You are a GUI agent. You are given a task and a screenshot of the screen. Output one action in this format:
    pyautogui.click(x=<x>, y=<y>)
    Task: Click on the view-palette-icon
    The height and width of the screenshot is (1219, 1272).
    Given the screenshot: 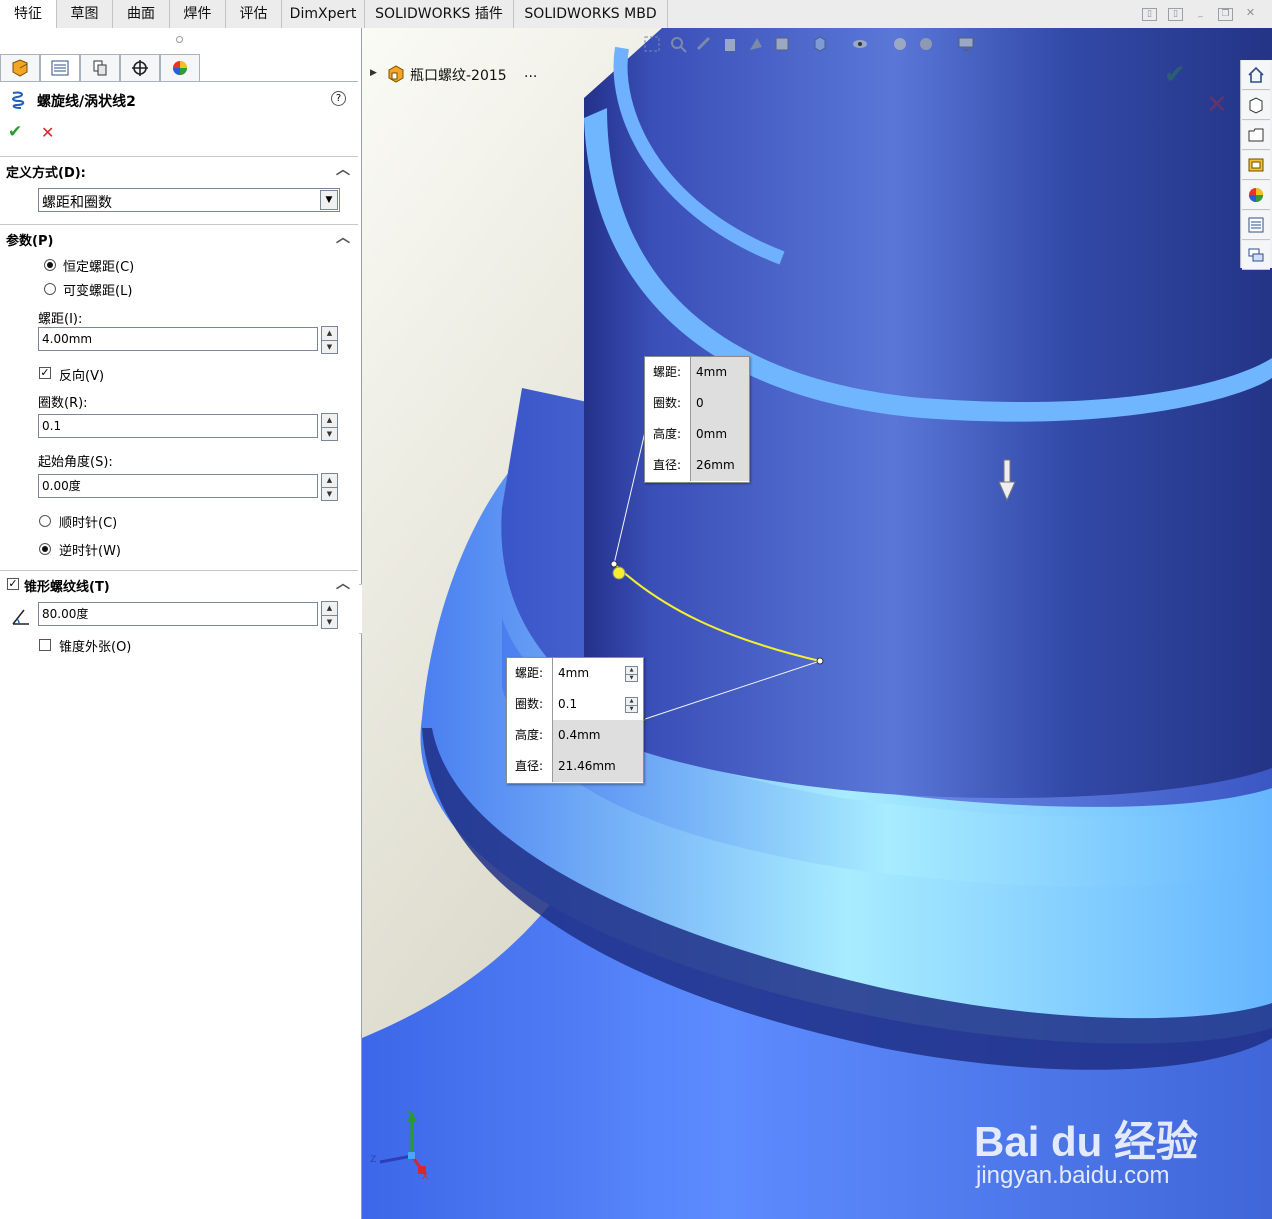 What is the action you would take?
    pyautogui.click(x=1256, y=165)
    